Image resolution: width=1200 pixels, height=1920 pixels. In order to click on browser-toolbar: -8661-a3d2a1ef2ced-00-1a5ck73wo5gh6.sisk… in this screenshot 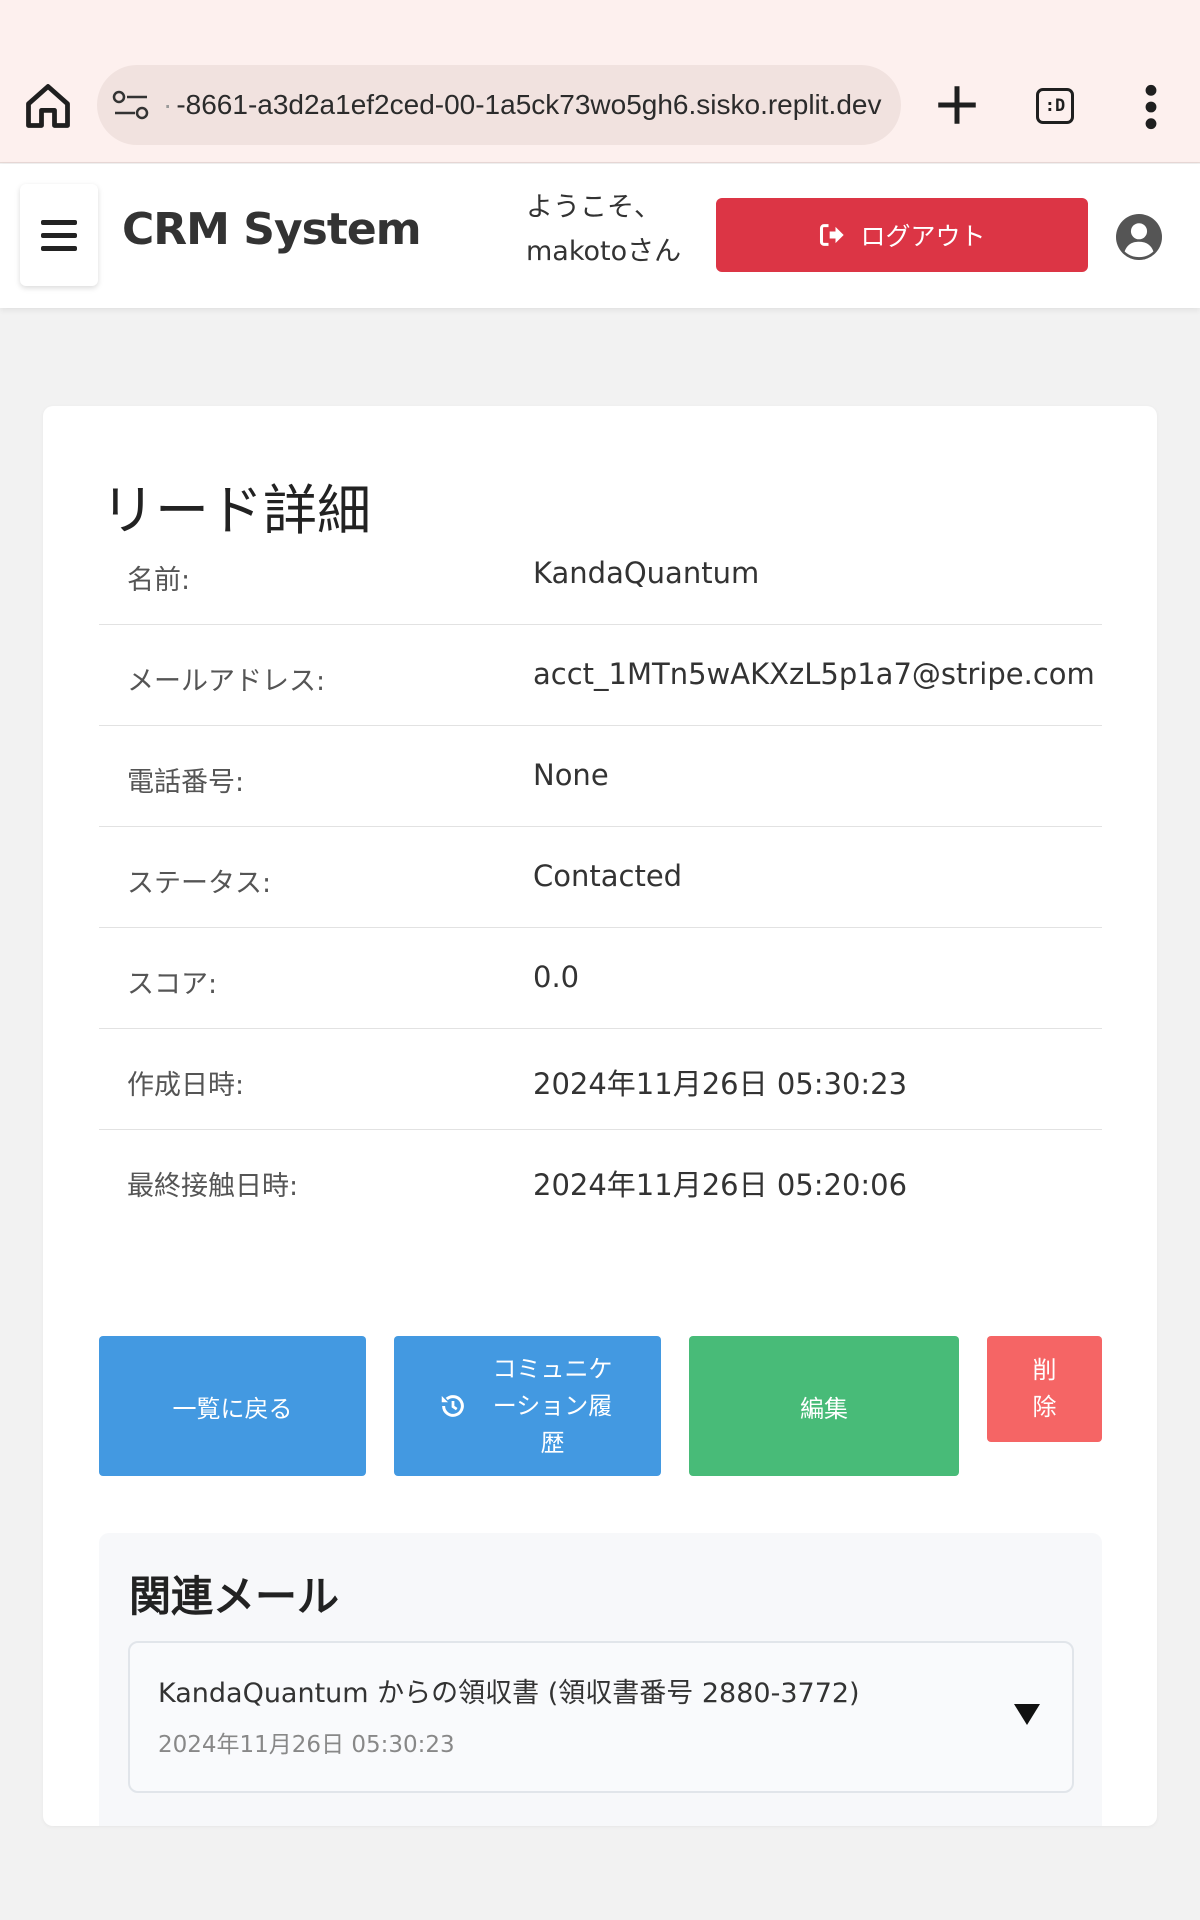, I will do `click(600, 81)`.